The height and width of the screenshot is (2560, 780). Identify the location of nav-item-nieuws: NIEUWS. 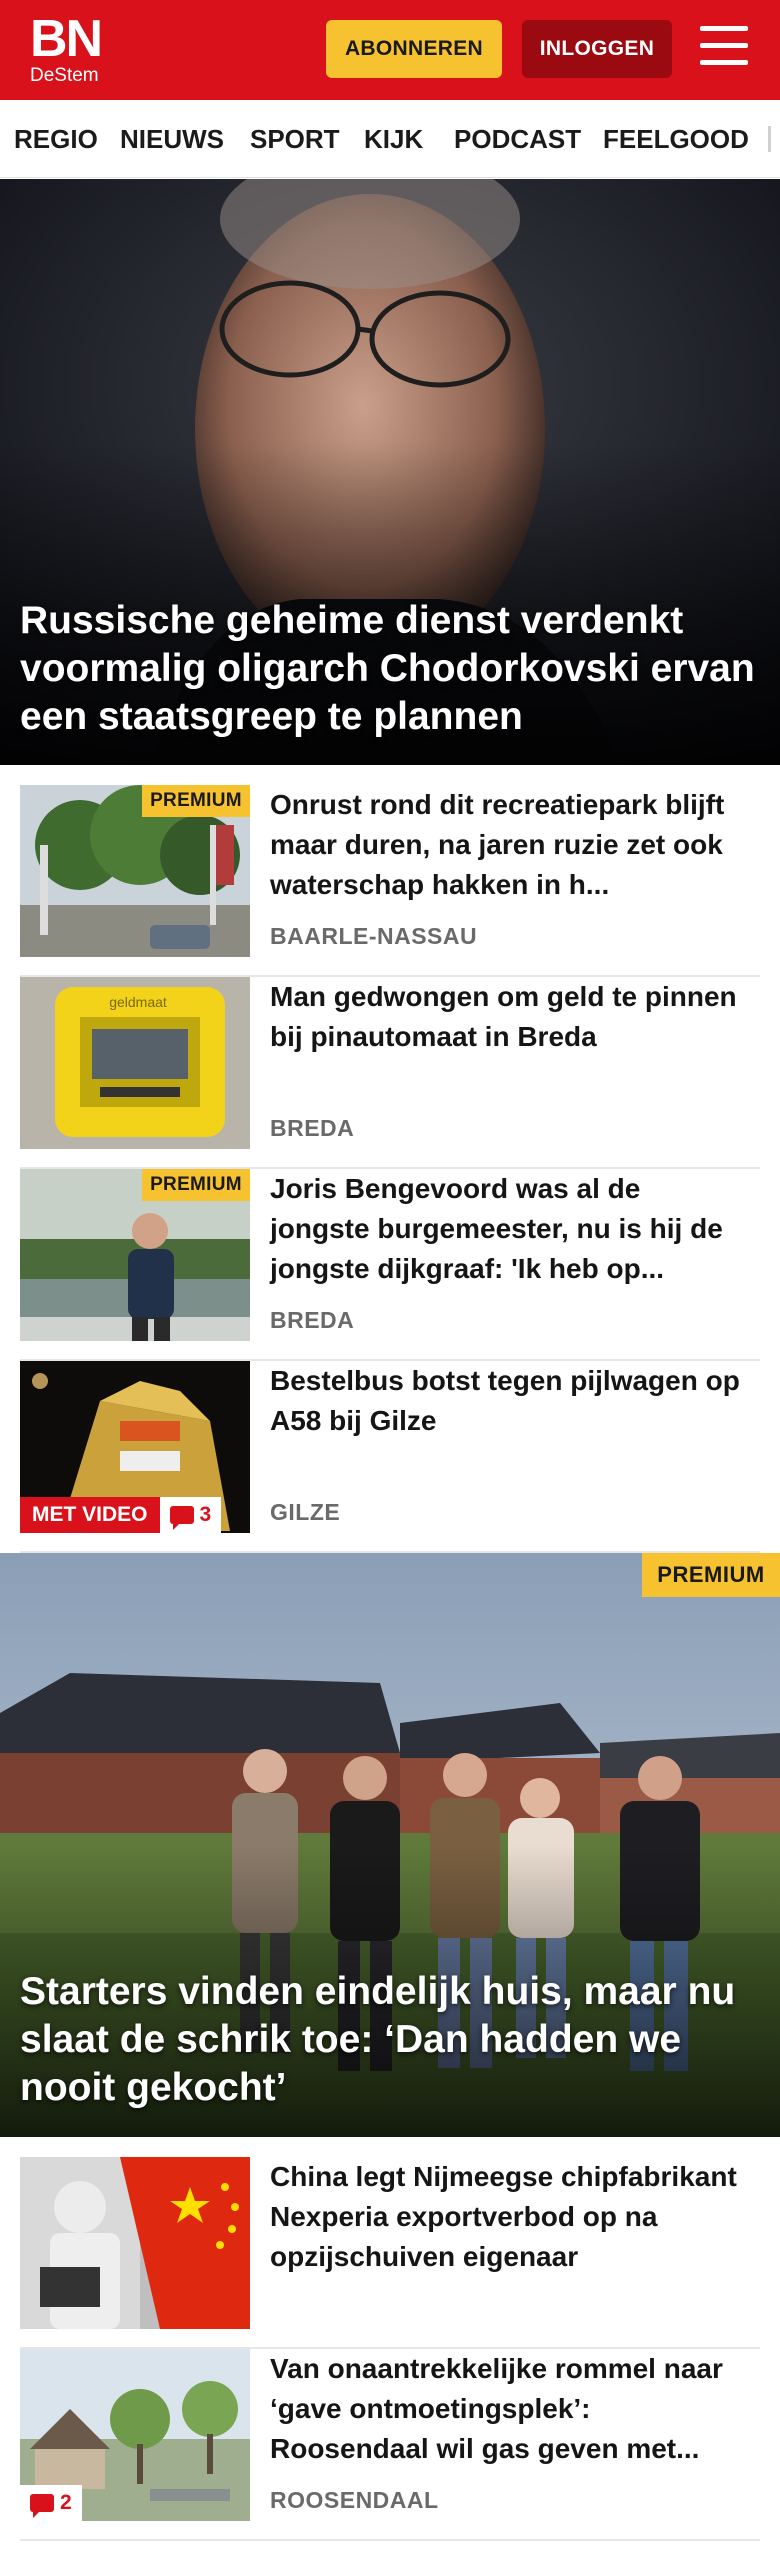
(172, 138).